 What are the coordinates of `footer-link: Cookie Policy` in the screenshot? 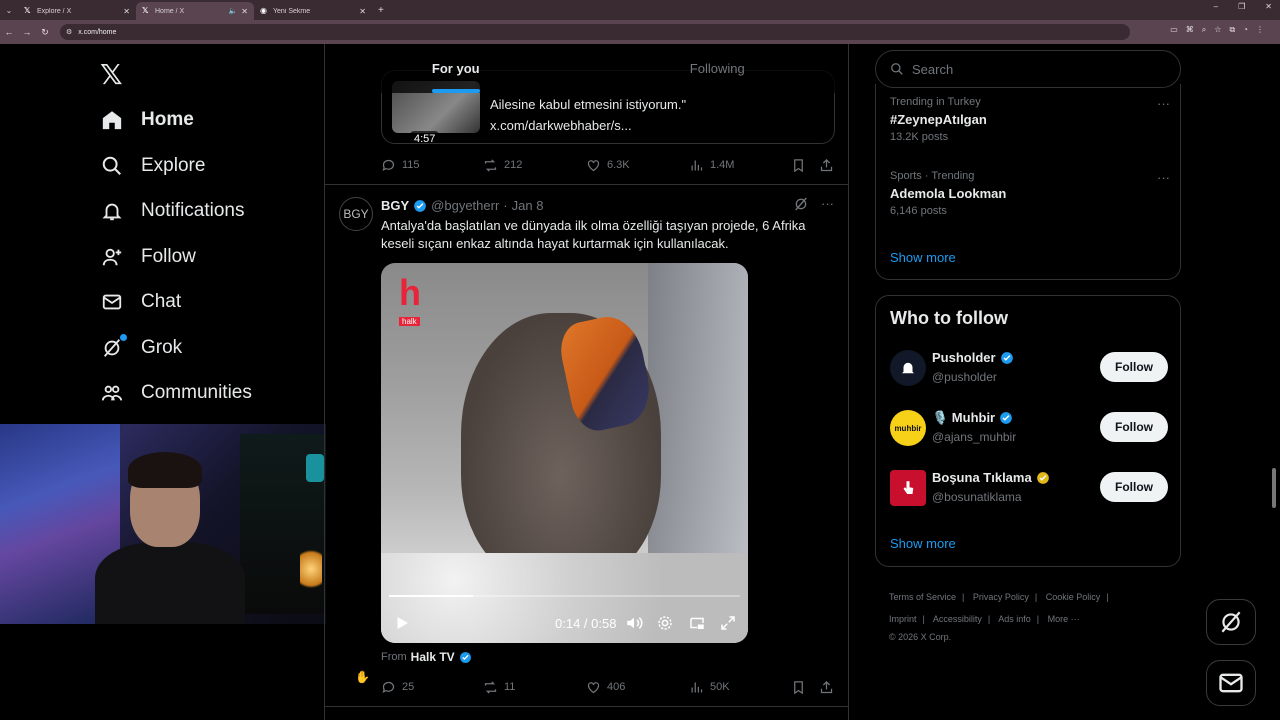 It's located at (1073, 597).